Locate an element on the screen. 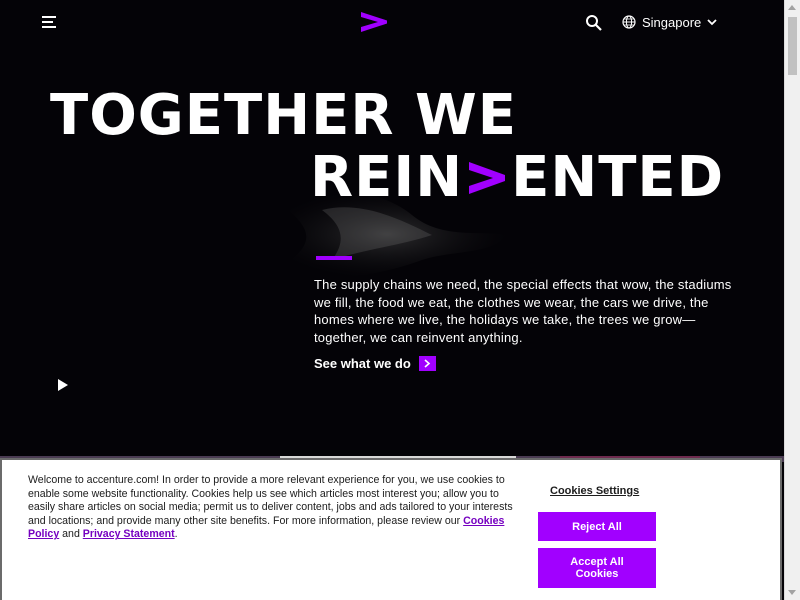 This screenshot has width=800, height=600. headline-part-start: REIN is located at coordinates (387, 177).